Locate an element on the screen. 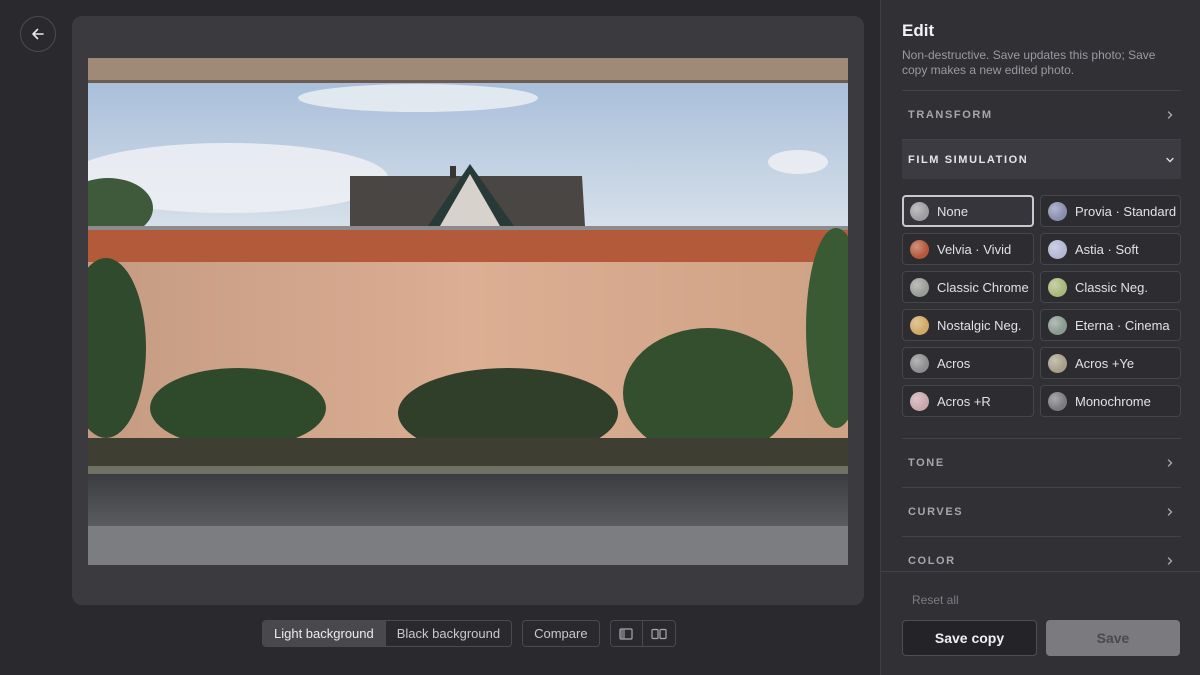 This screenshot has height=675, width=1200. compare-button: Compare is located at coordinates (561, 633).